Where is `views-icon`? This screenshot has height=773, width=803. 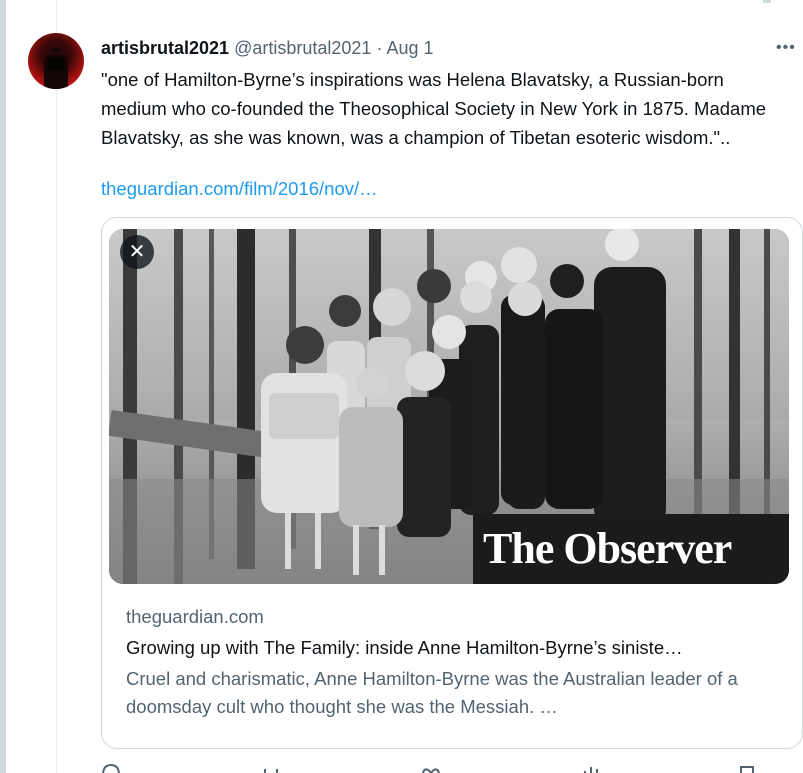 views-icon is located at coordinates (591, 770).